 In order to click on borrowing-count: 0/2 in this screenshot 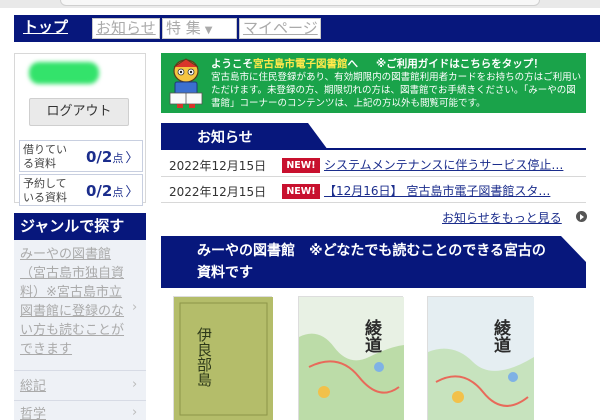, I will do `click(99, 157)`.